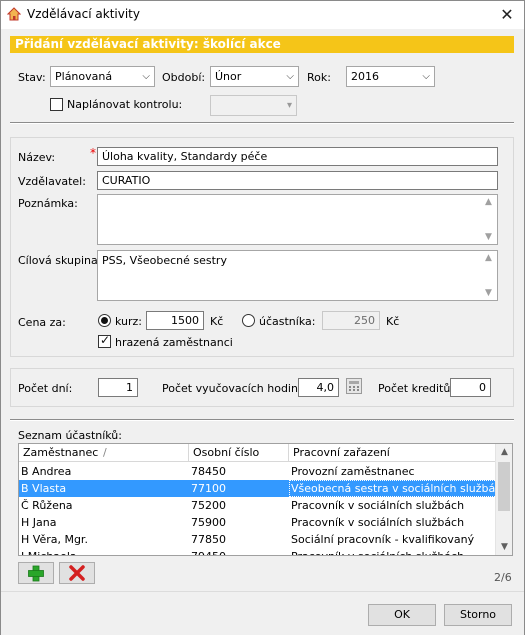  I want to click on obdobi-select: Únor ⌵, so click(254, 76).